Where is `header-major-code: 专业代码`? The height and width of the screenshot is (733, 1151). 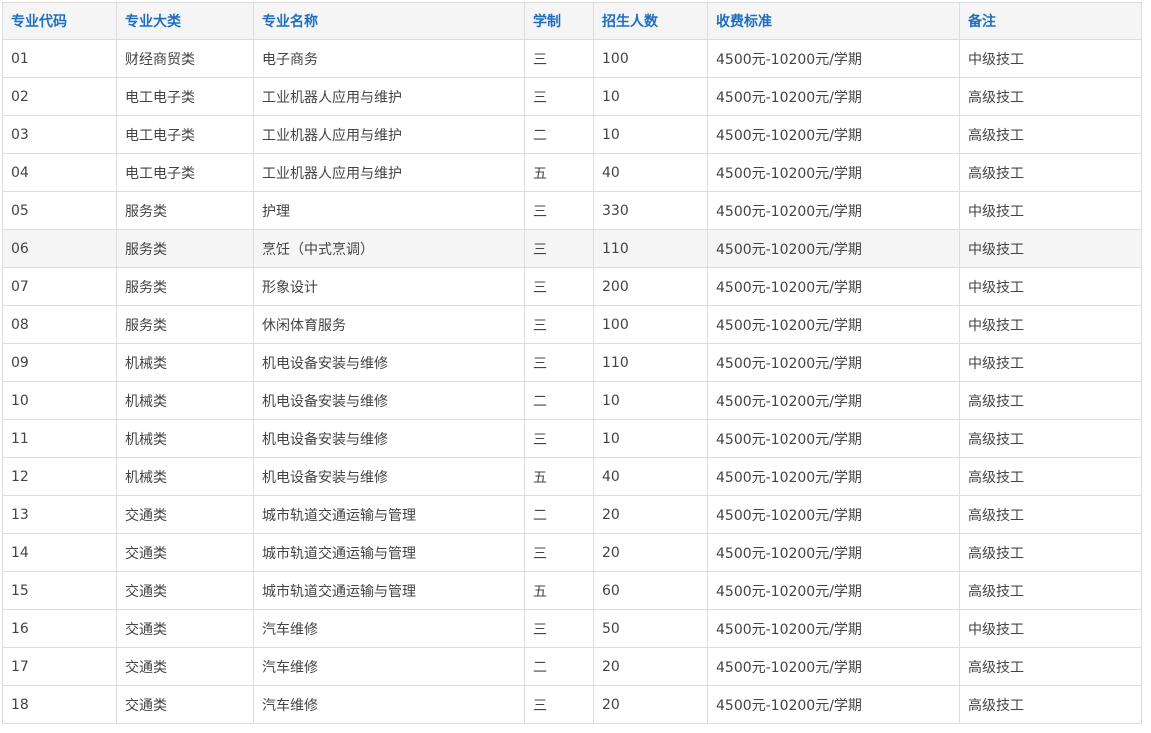 header-major-code: 专业代码 is located at coordinates (59, 21).